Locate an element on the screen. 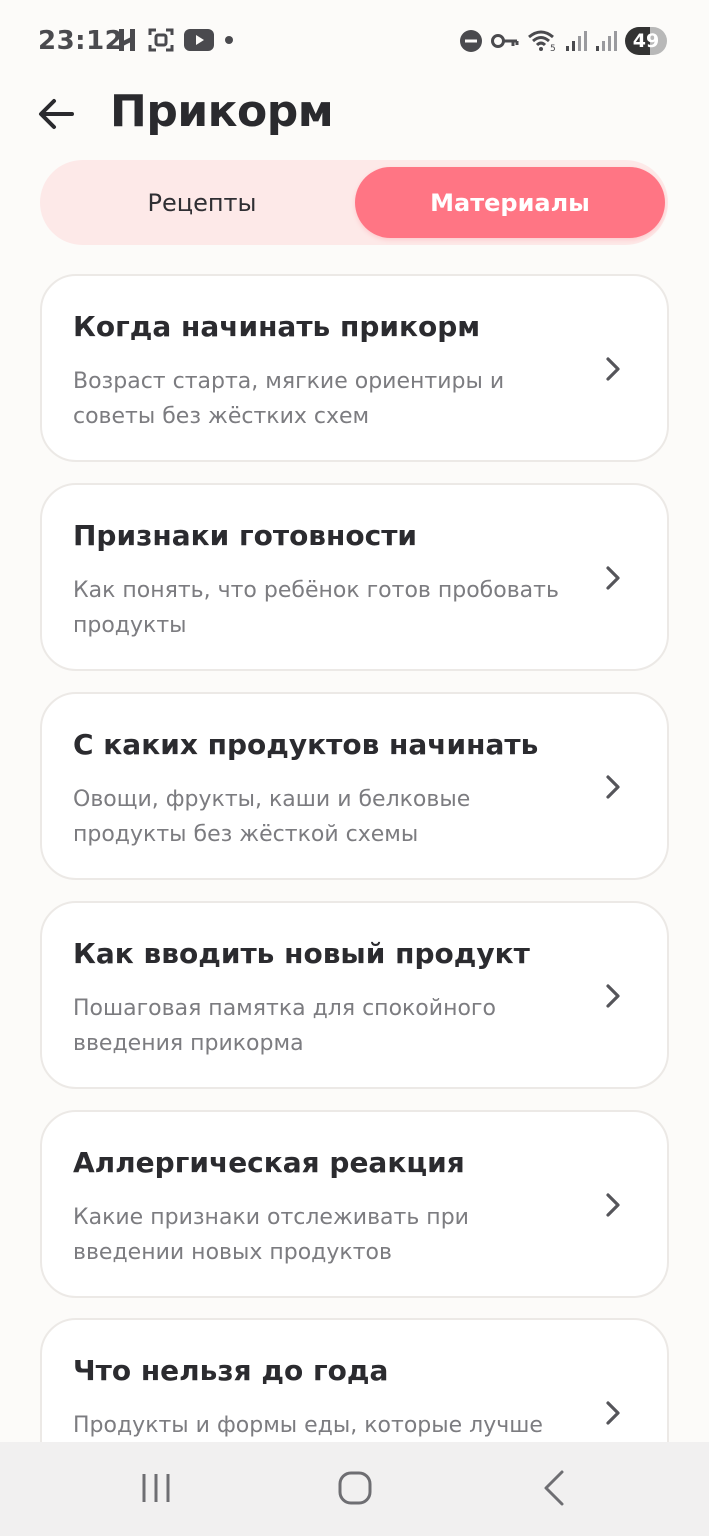  card-title: Аллергическая реакция is located at coordinates (269, 1162).